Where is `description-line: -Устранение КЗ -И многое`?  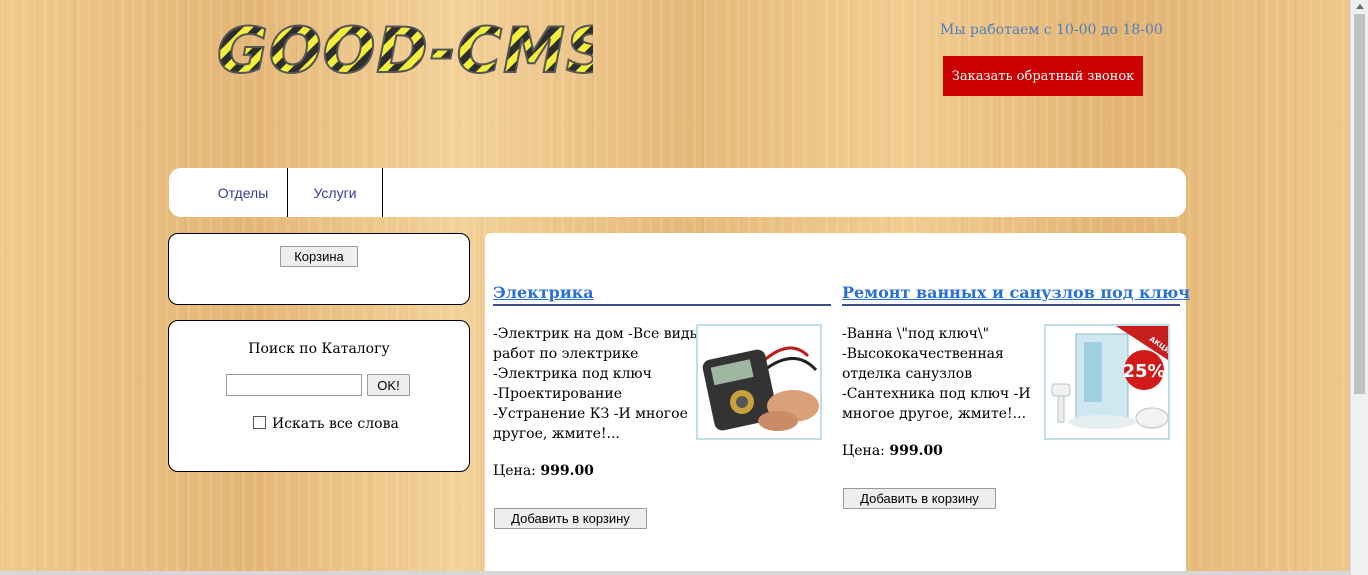
description-line: -Устранение КЗ -И многое is located at coordinates (590, 414).